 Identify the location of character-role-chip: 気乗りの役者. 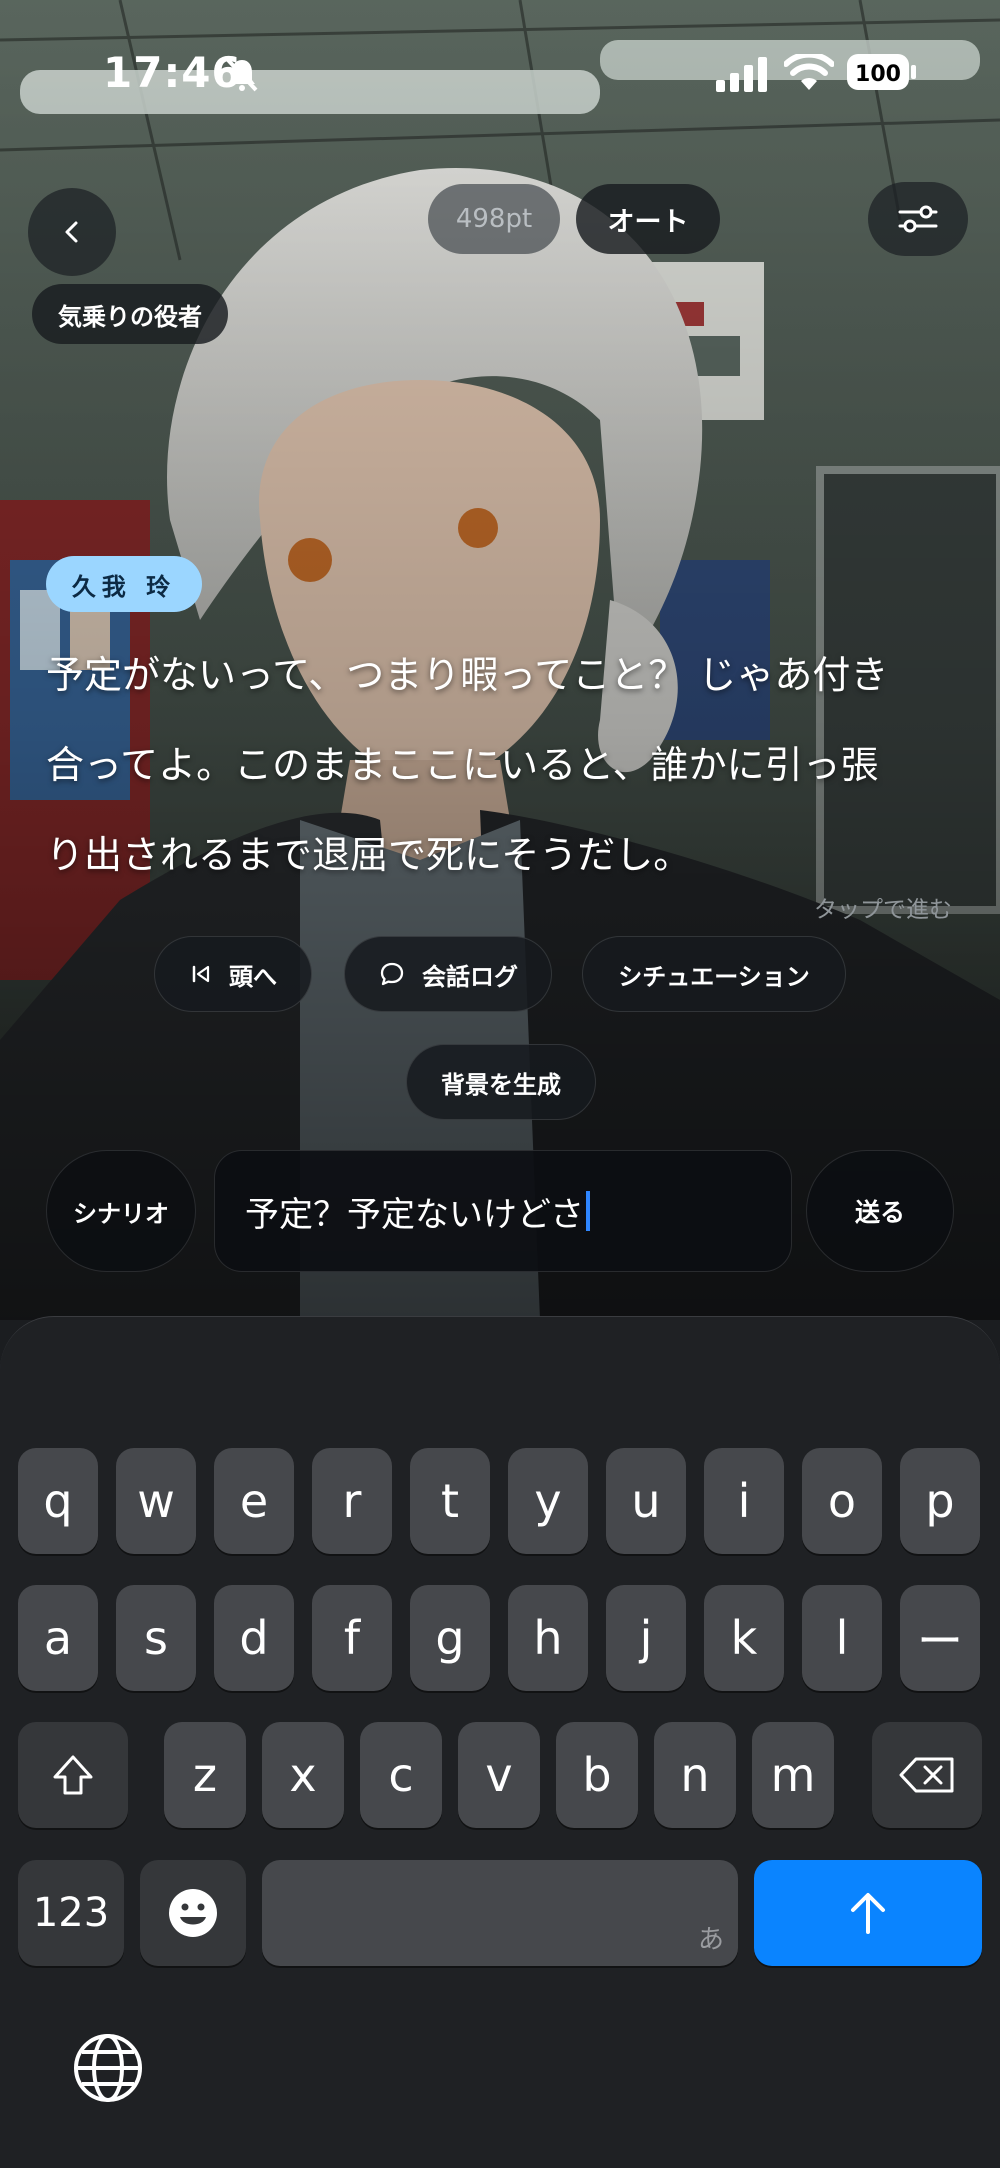
(130, 314).